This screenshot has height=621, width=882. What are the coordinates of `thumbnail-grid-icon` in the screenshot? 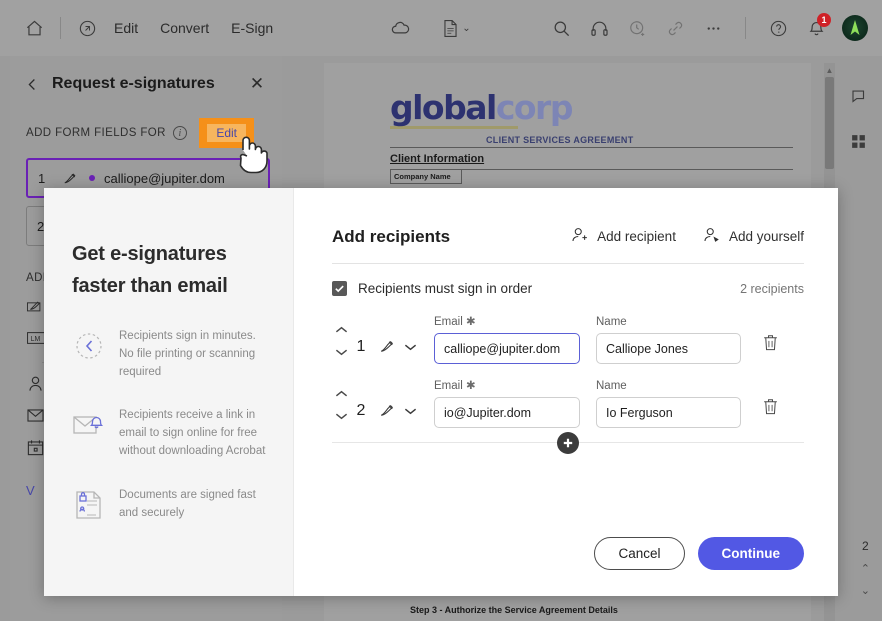 It's located at (859, 141).